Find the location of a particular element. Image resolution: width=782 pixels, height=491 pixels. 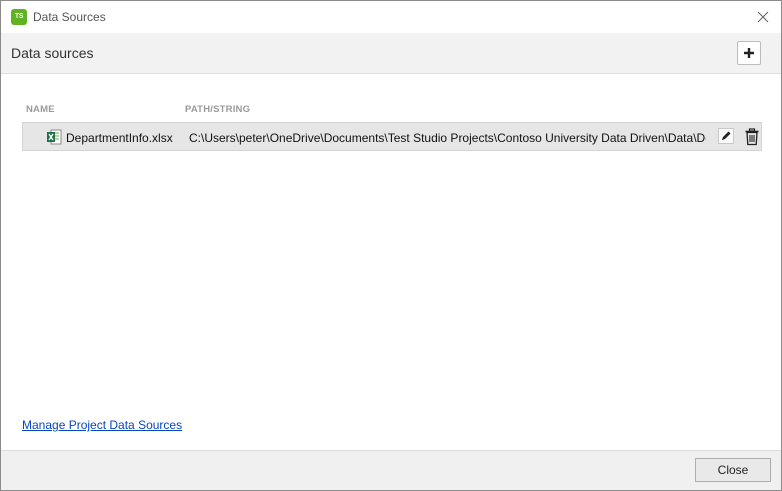

pencil-icon is located at coordinates (726, 136).